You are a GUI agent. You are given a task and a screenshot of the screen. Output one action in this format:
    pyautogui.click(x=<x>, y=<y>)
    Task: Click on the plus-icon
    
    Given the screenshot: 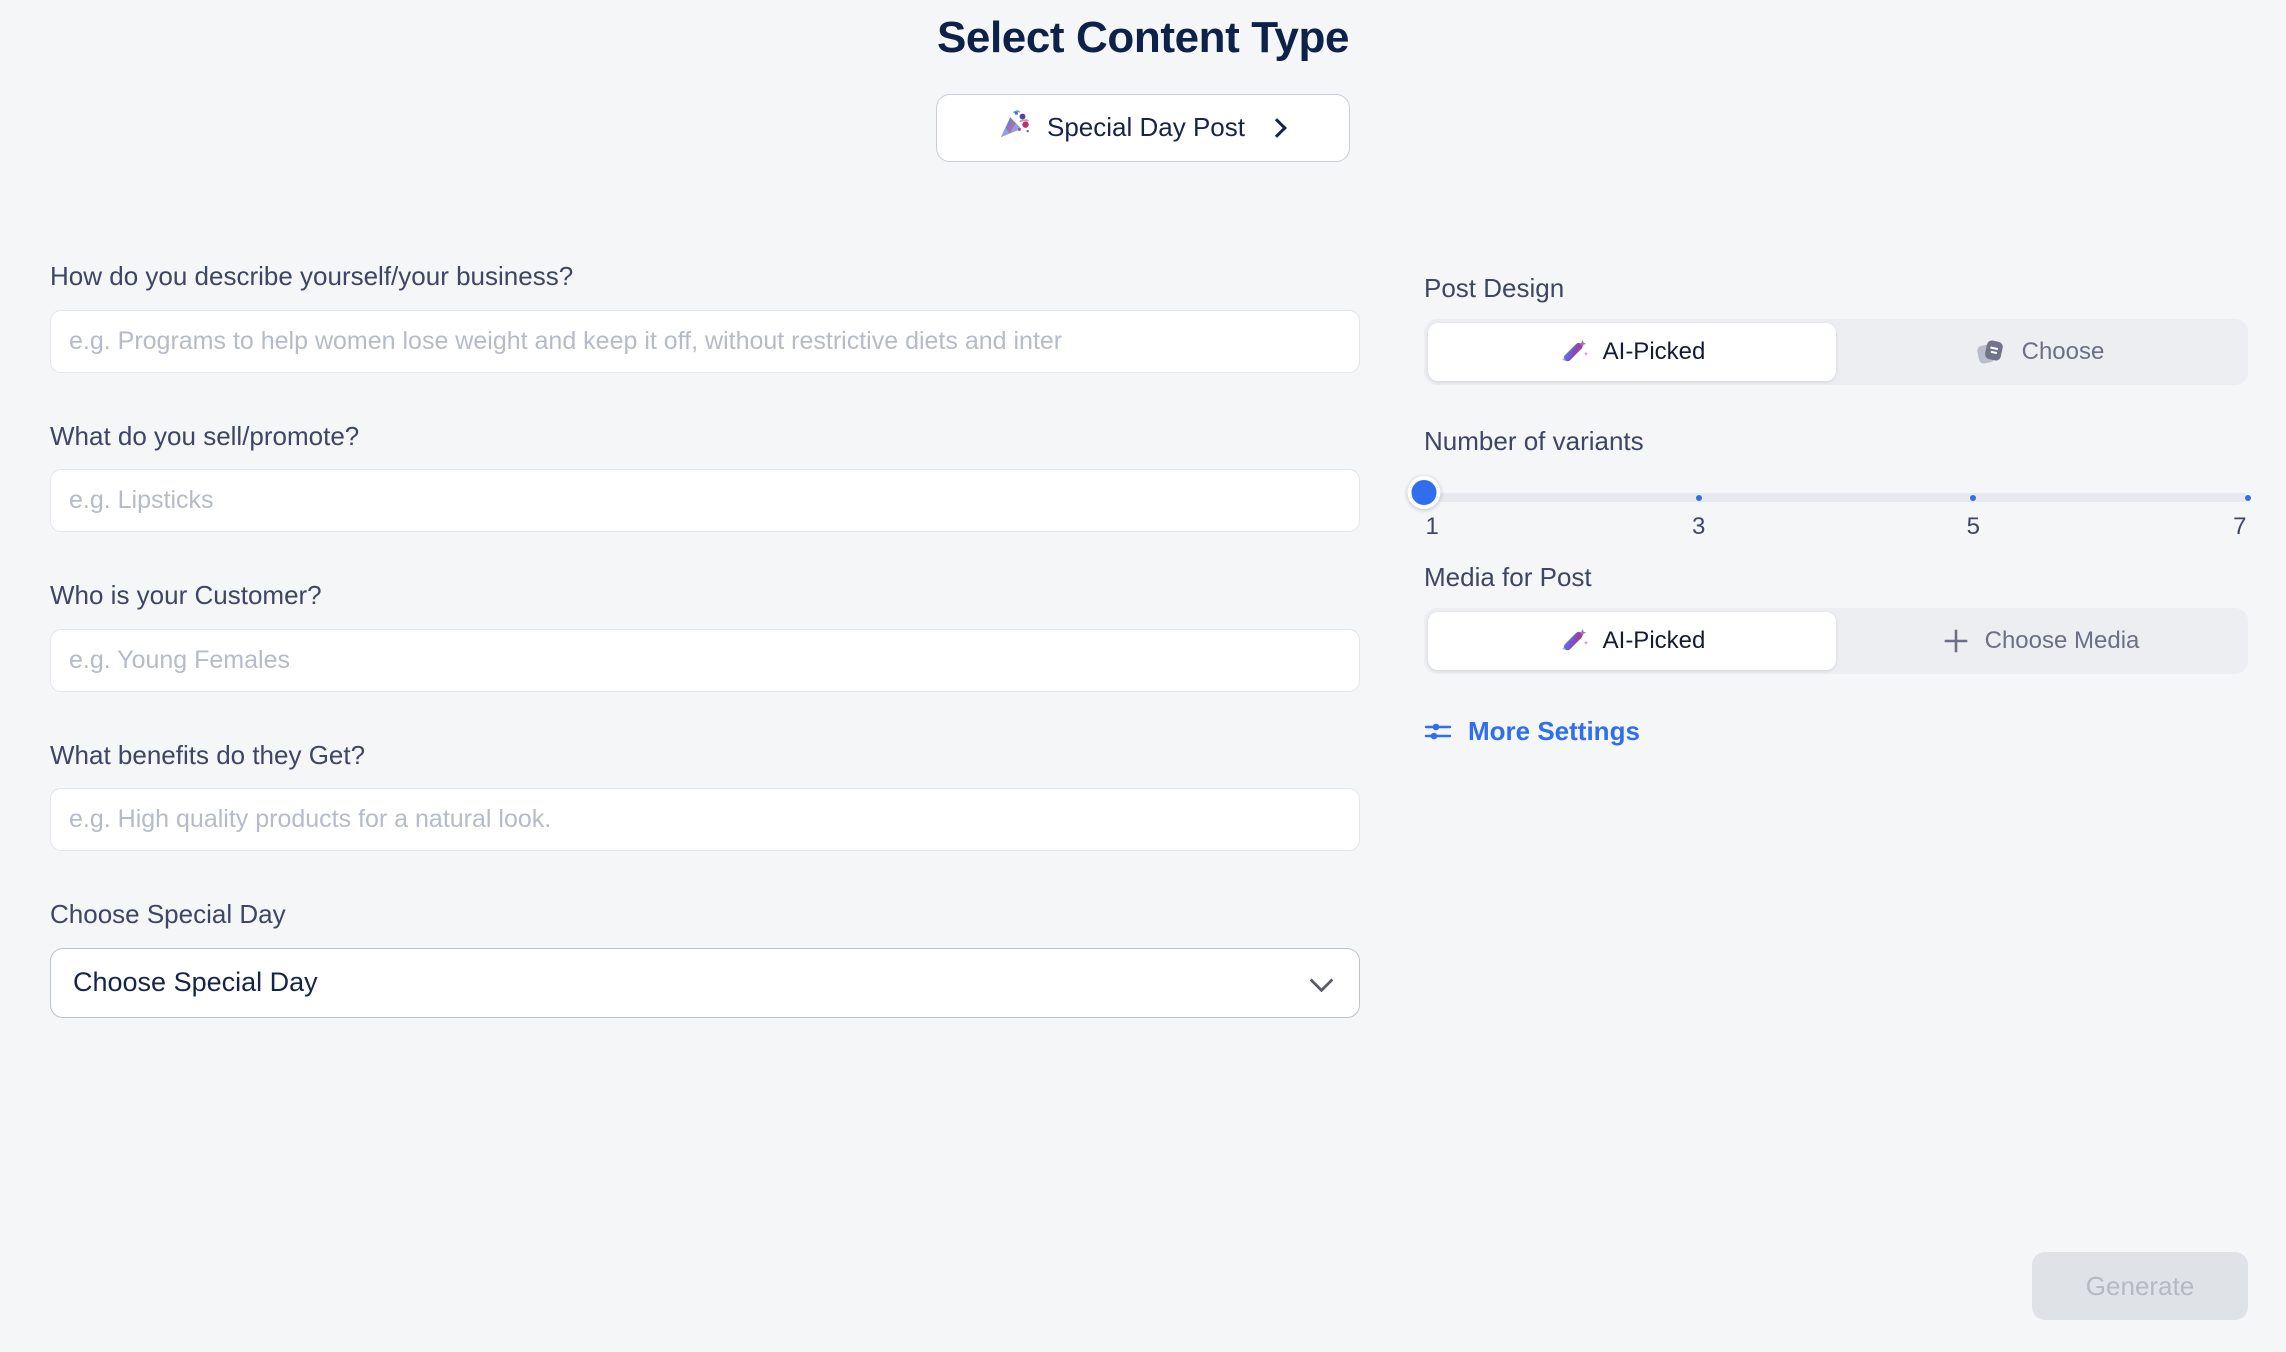 What is the action you would take?
    pyautogui.click(x=1956, y=641)
    